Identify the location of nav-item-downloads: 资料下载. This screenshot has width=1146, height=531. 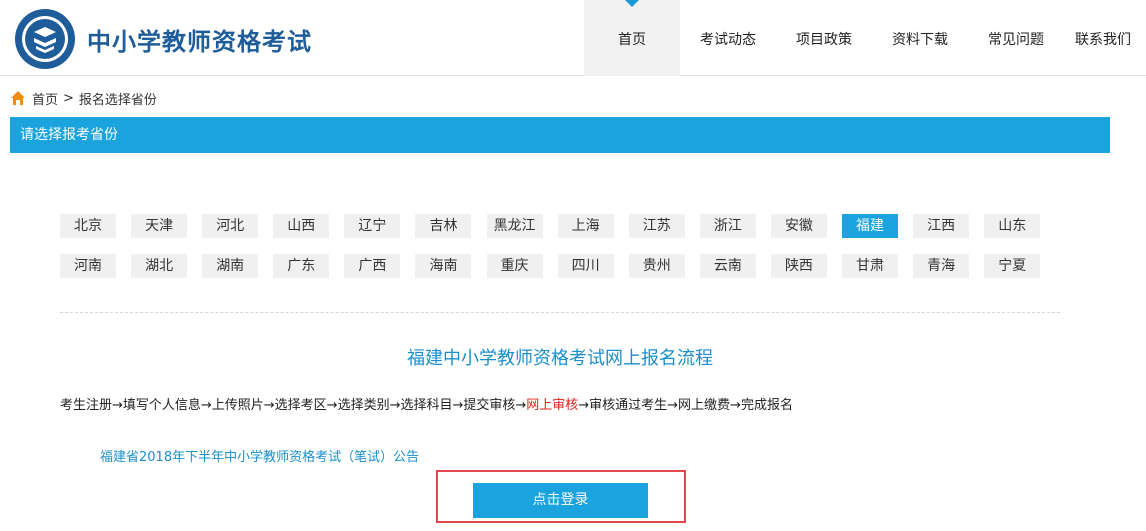
(920, 38).